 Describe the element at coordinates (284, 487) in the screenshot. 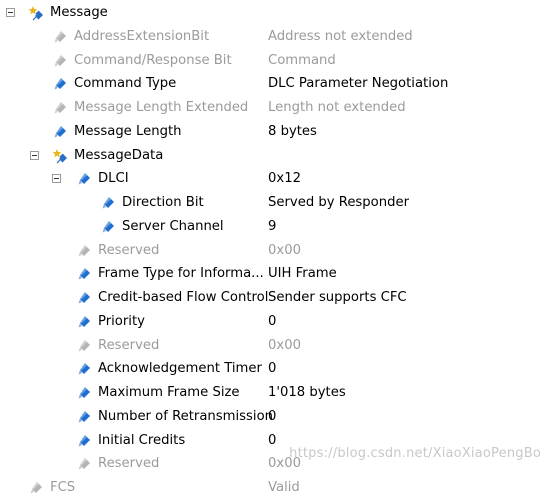

I see `field-value: Valid` at that location.